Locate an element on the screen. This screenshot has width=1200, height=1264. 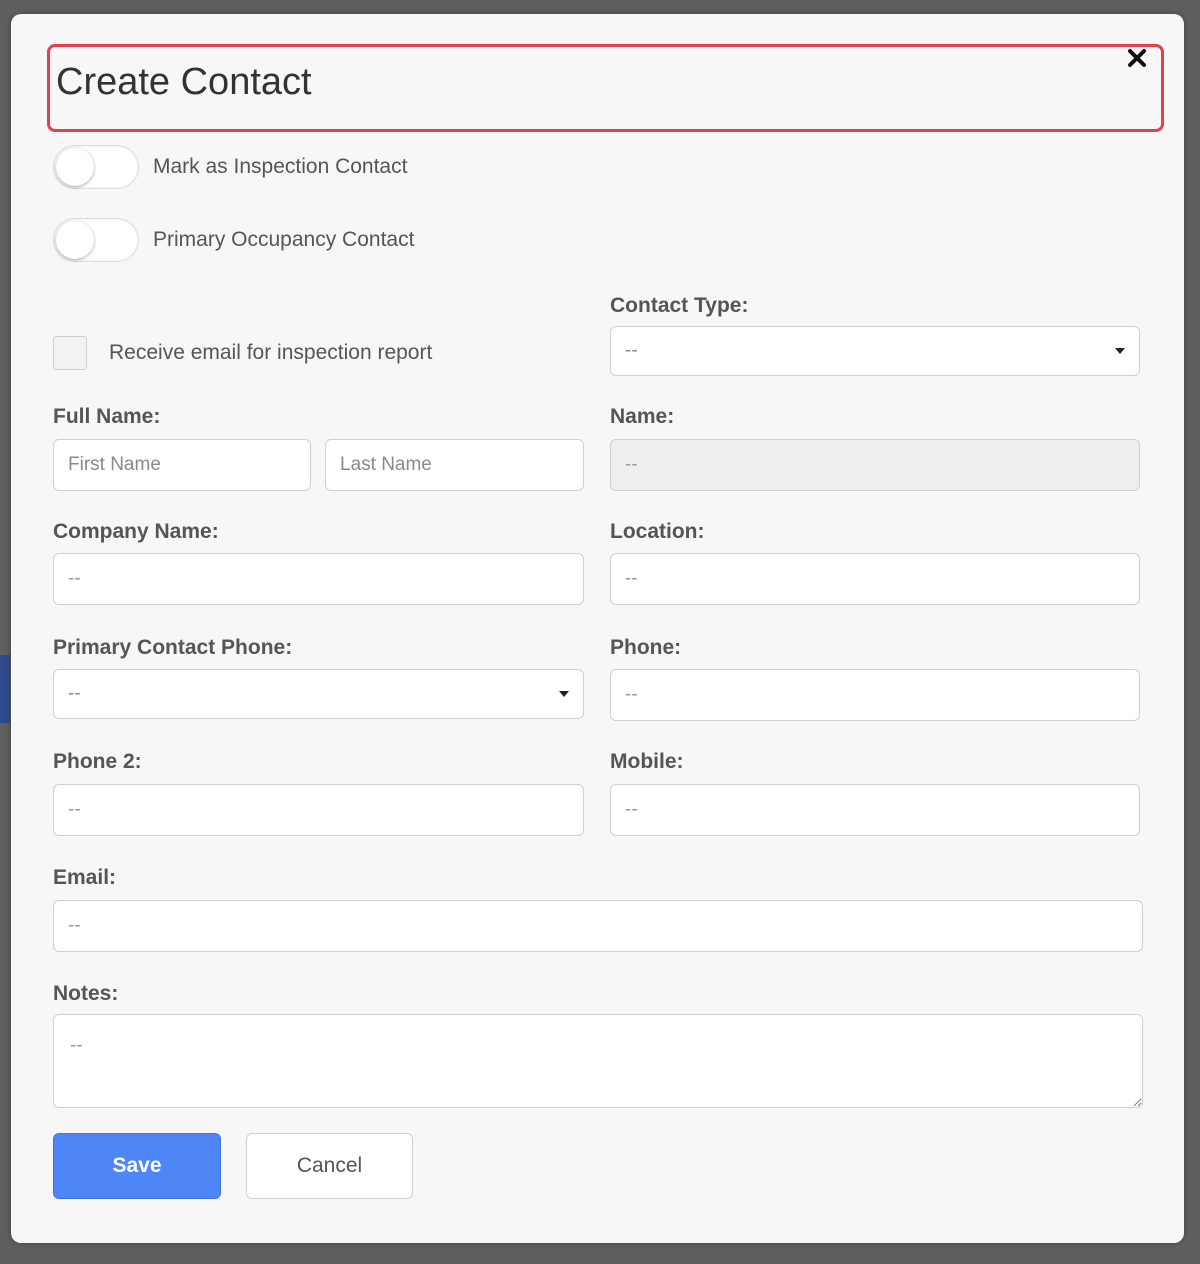
contact-type-value: -- is located at coordinates (631, 350).